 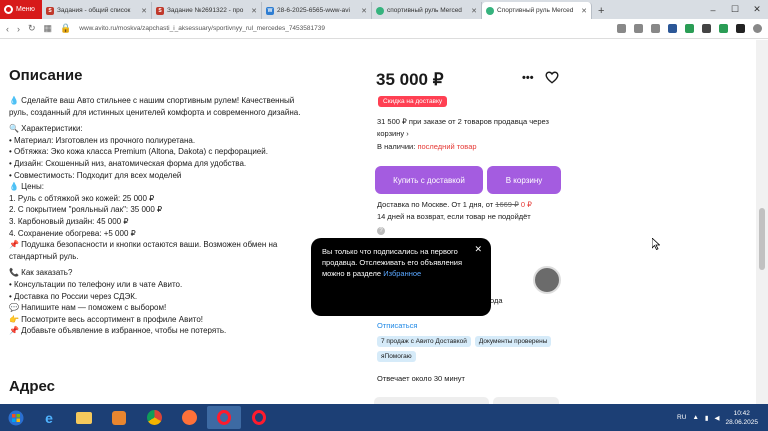 What do you see at coordinates (757, 9) in the screenshot?
I see `close-window-icon: ✕` at bounding box center [757, 9].